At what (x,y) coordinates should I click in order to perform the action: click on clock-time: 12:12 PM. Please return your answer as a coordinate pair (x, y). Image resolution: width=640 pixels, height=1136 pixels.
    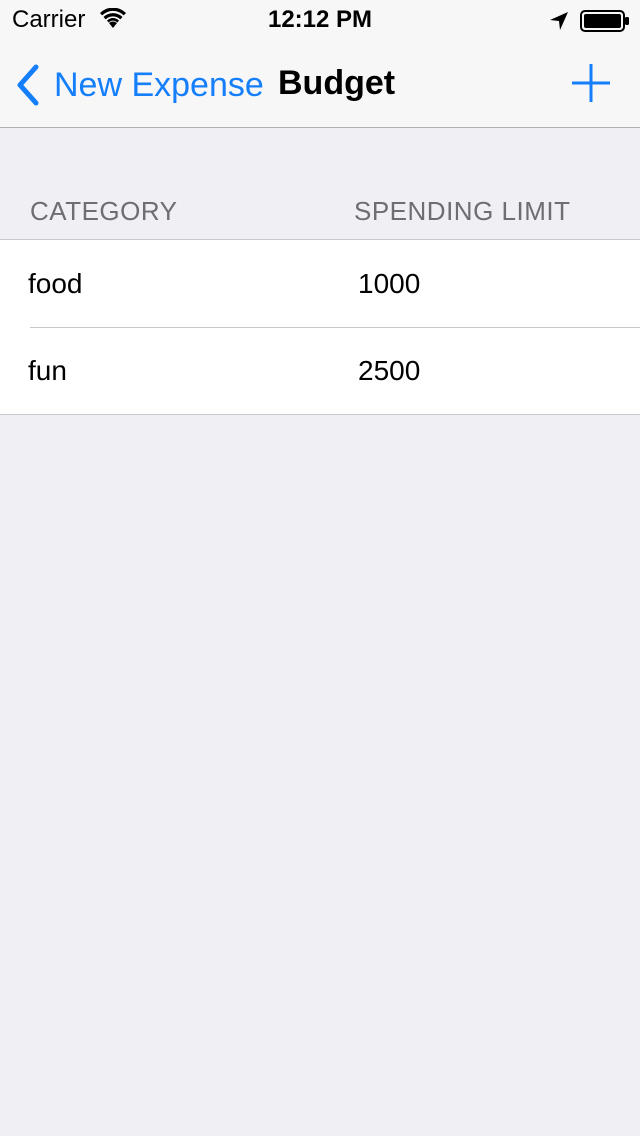
    Looking at the image, I should click on (320, 19).